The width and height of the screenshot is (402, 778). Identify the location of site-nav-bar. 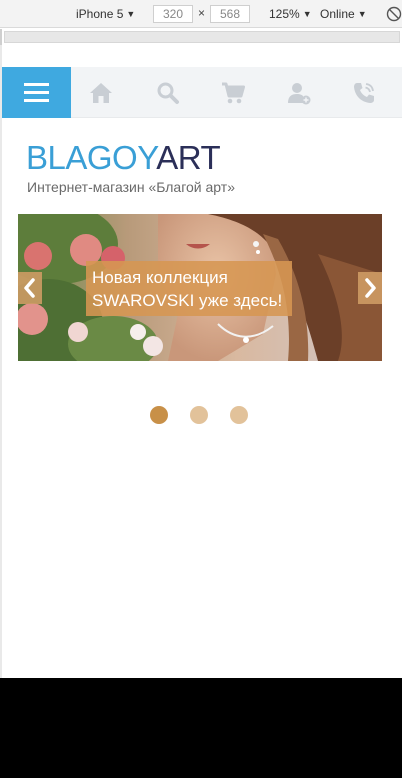
(202, 92).